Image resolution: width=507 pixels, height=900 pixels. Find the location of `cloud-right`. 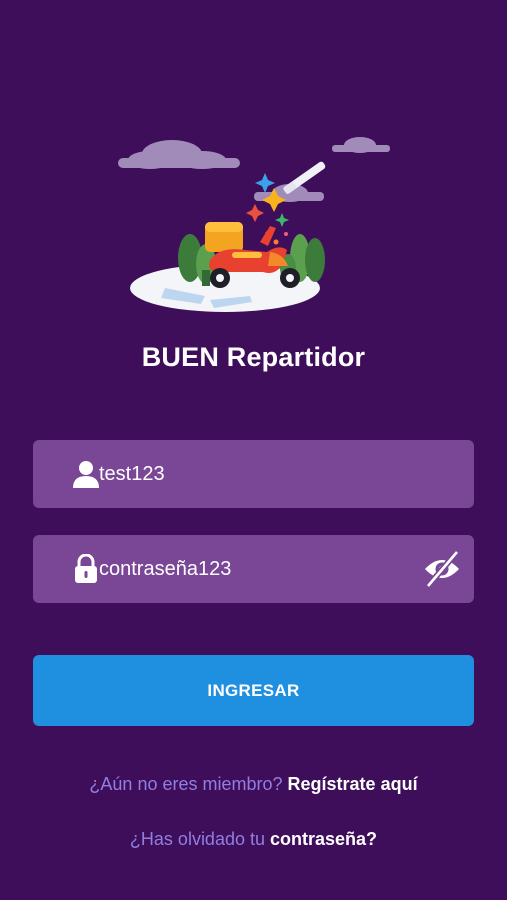

cloud-right is located at coordinates (361, 145).